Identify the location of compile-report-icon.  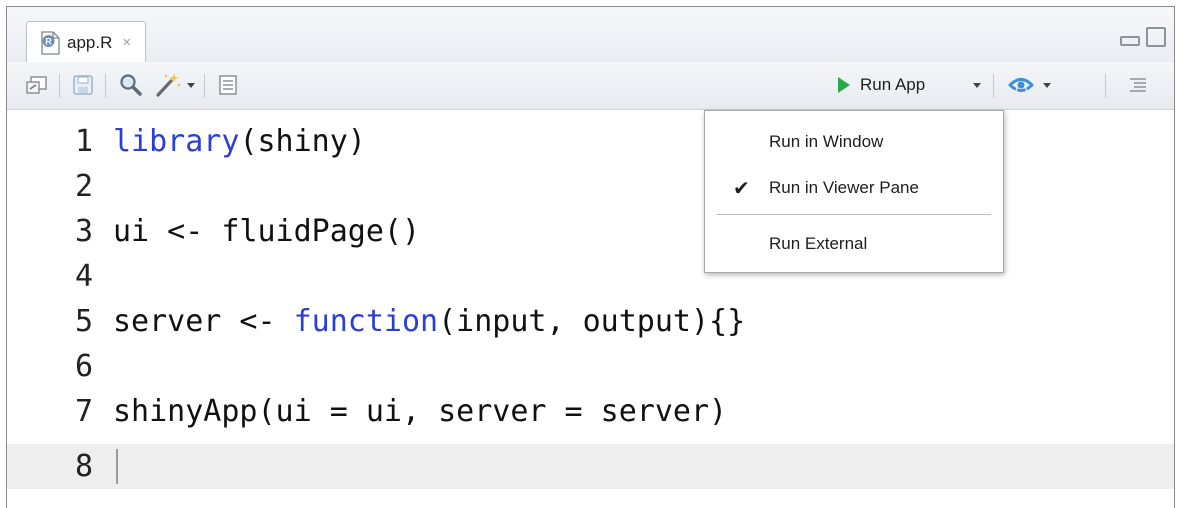
(228, 85).